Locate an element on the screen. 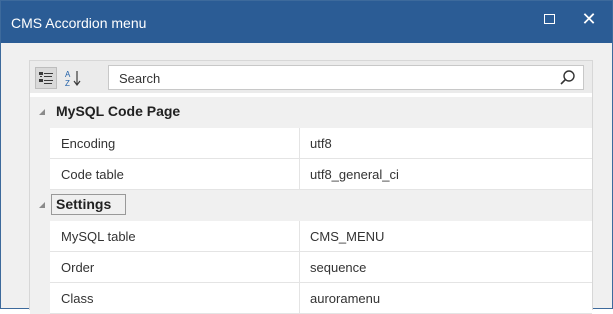 This screenshot has height=314, width=613. property-value-cell: utf8 is located at coordinates (446, 143).